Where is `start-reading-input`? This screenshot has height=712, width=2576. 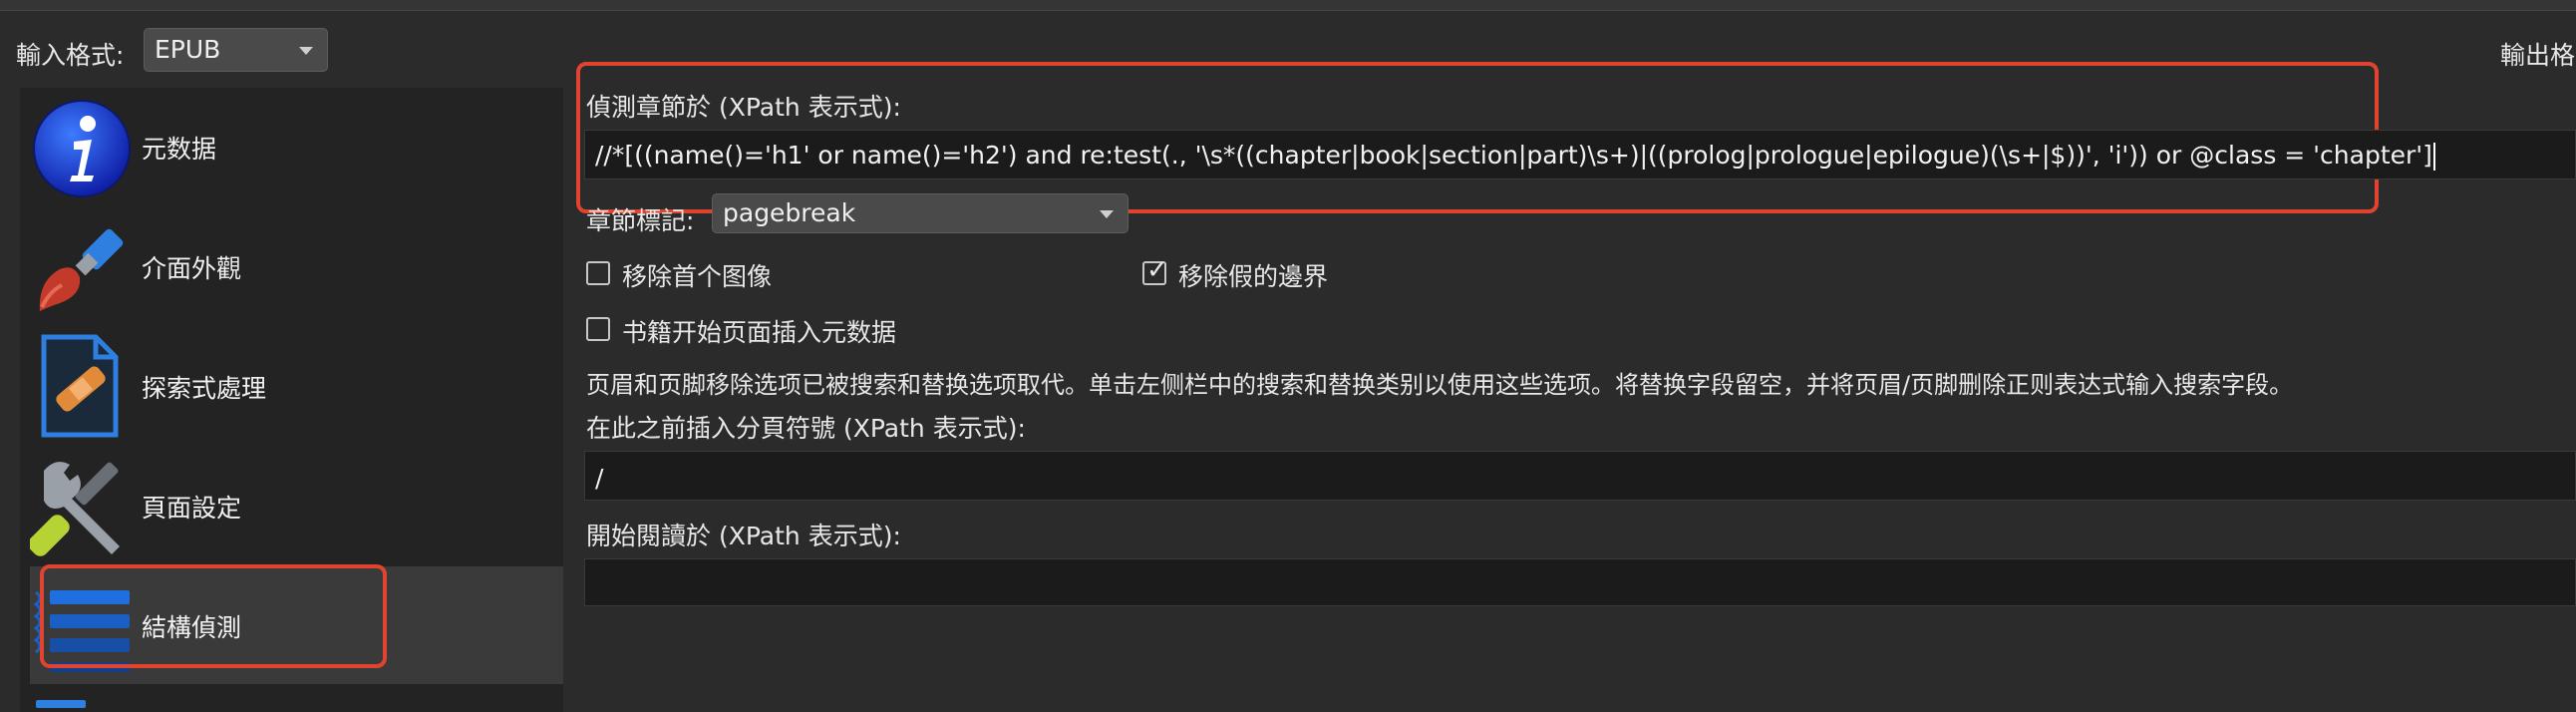 start-reading-input is located at coordinates (1580, 582).